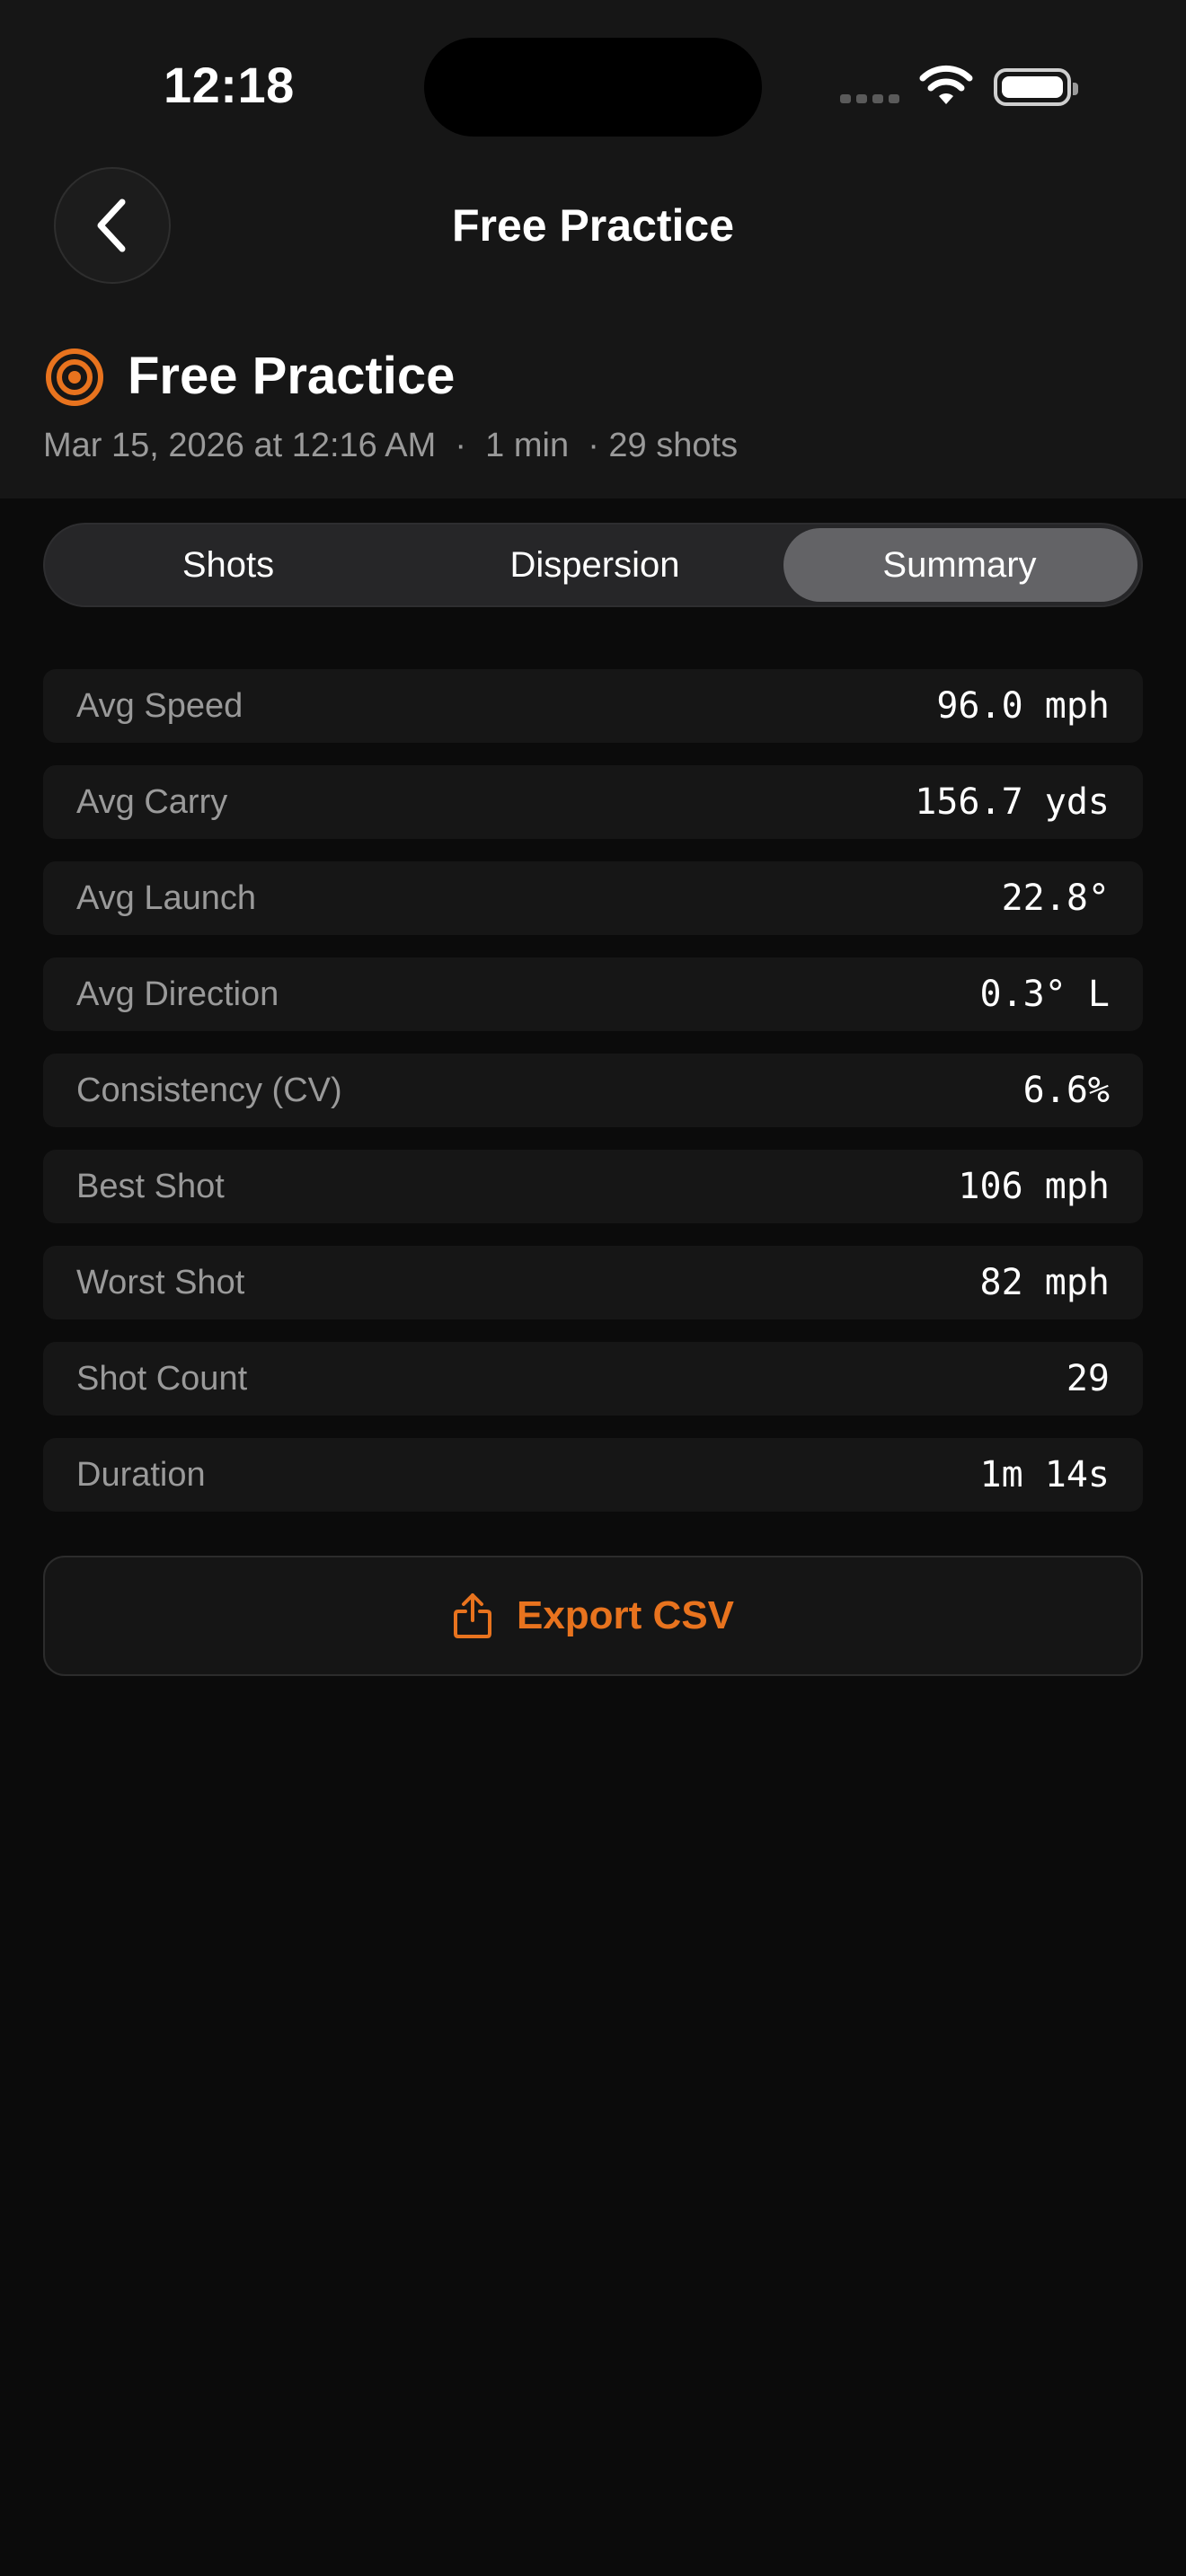 The width and height of the screenshot is (1186, 2576). I want to click on stat-value: 29, so click(1088, 1378).